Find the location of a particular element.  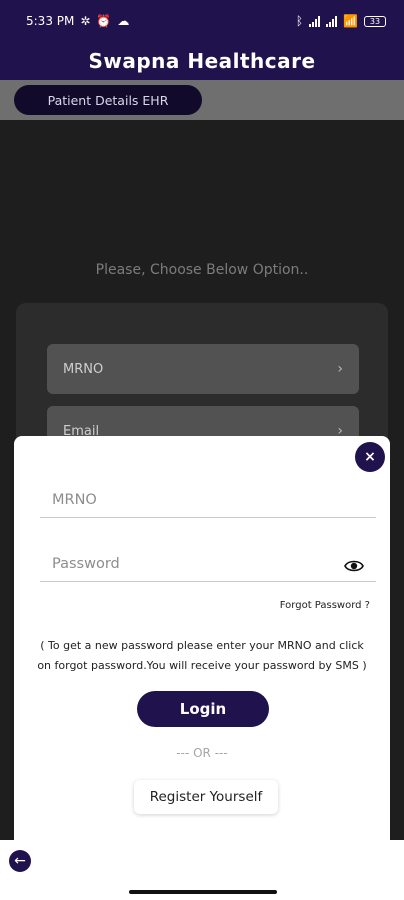

close-icon: × is located at coordinates (370, 457).